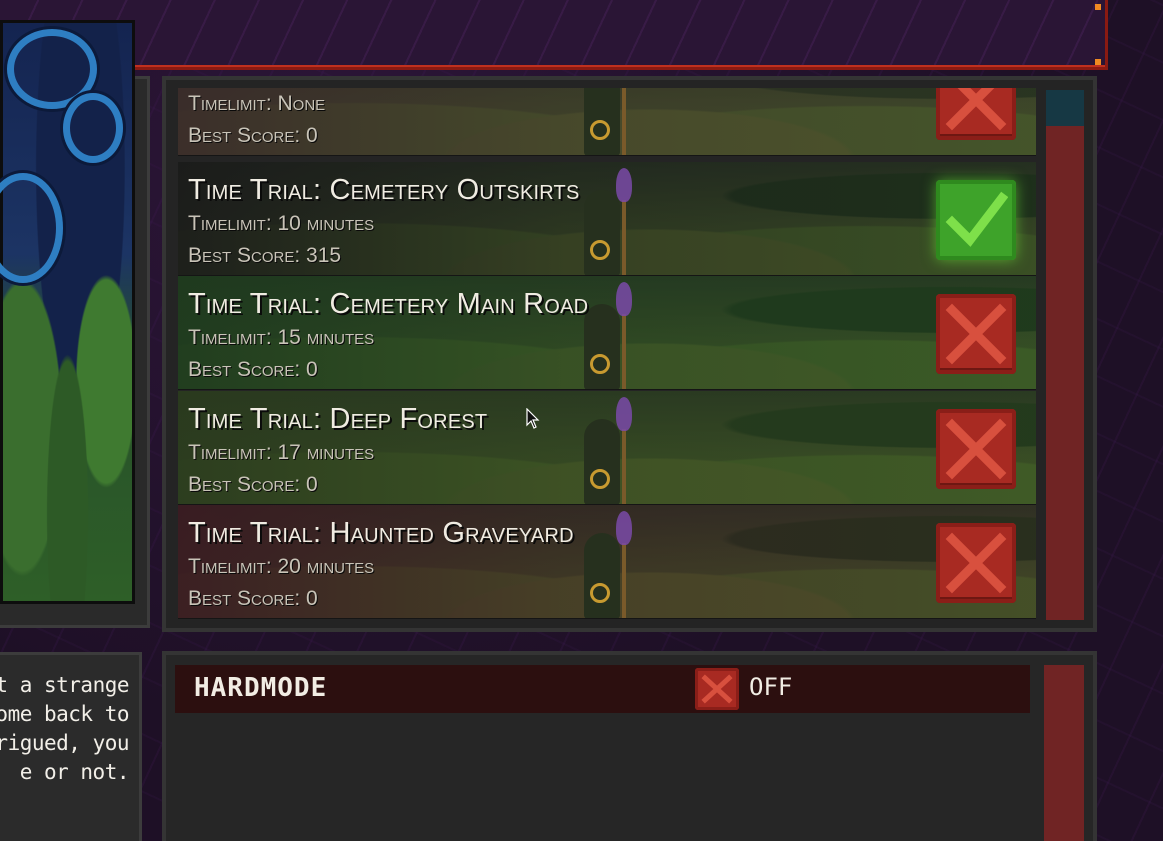  I want to click on completed-status, so click(976, 220).